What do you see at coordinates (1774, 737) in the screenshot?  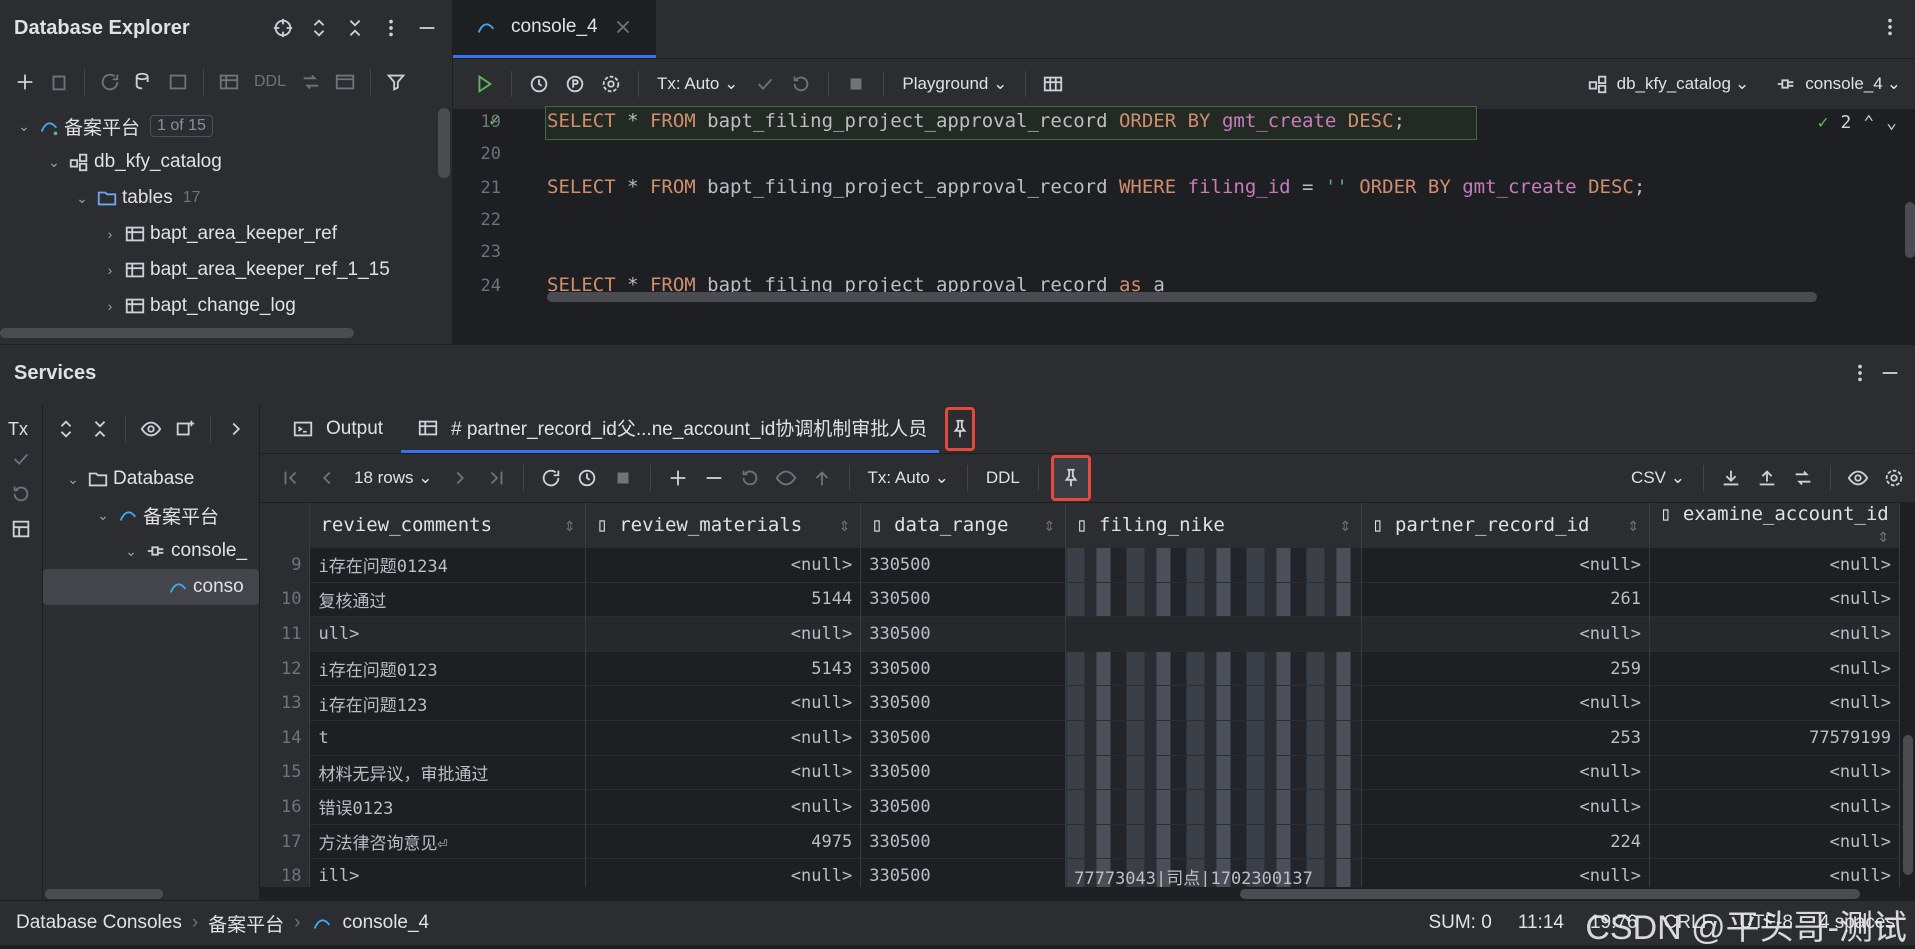 I see `table-cell: 77579199` at bounding box center [1774, 737].